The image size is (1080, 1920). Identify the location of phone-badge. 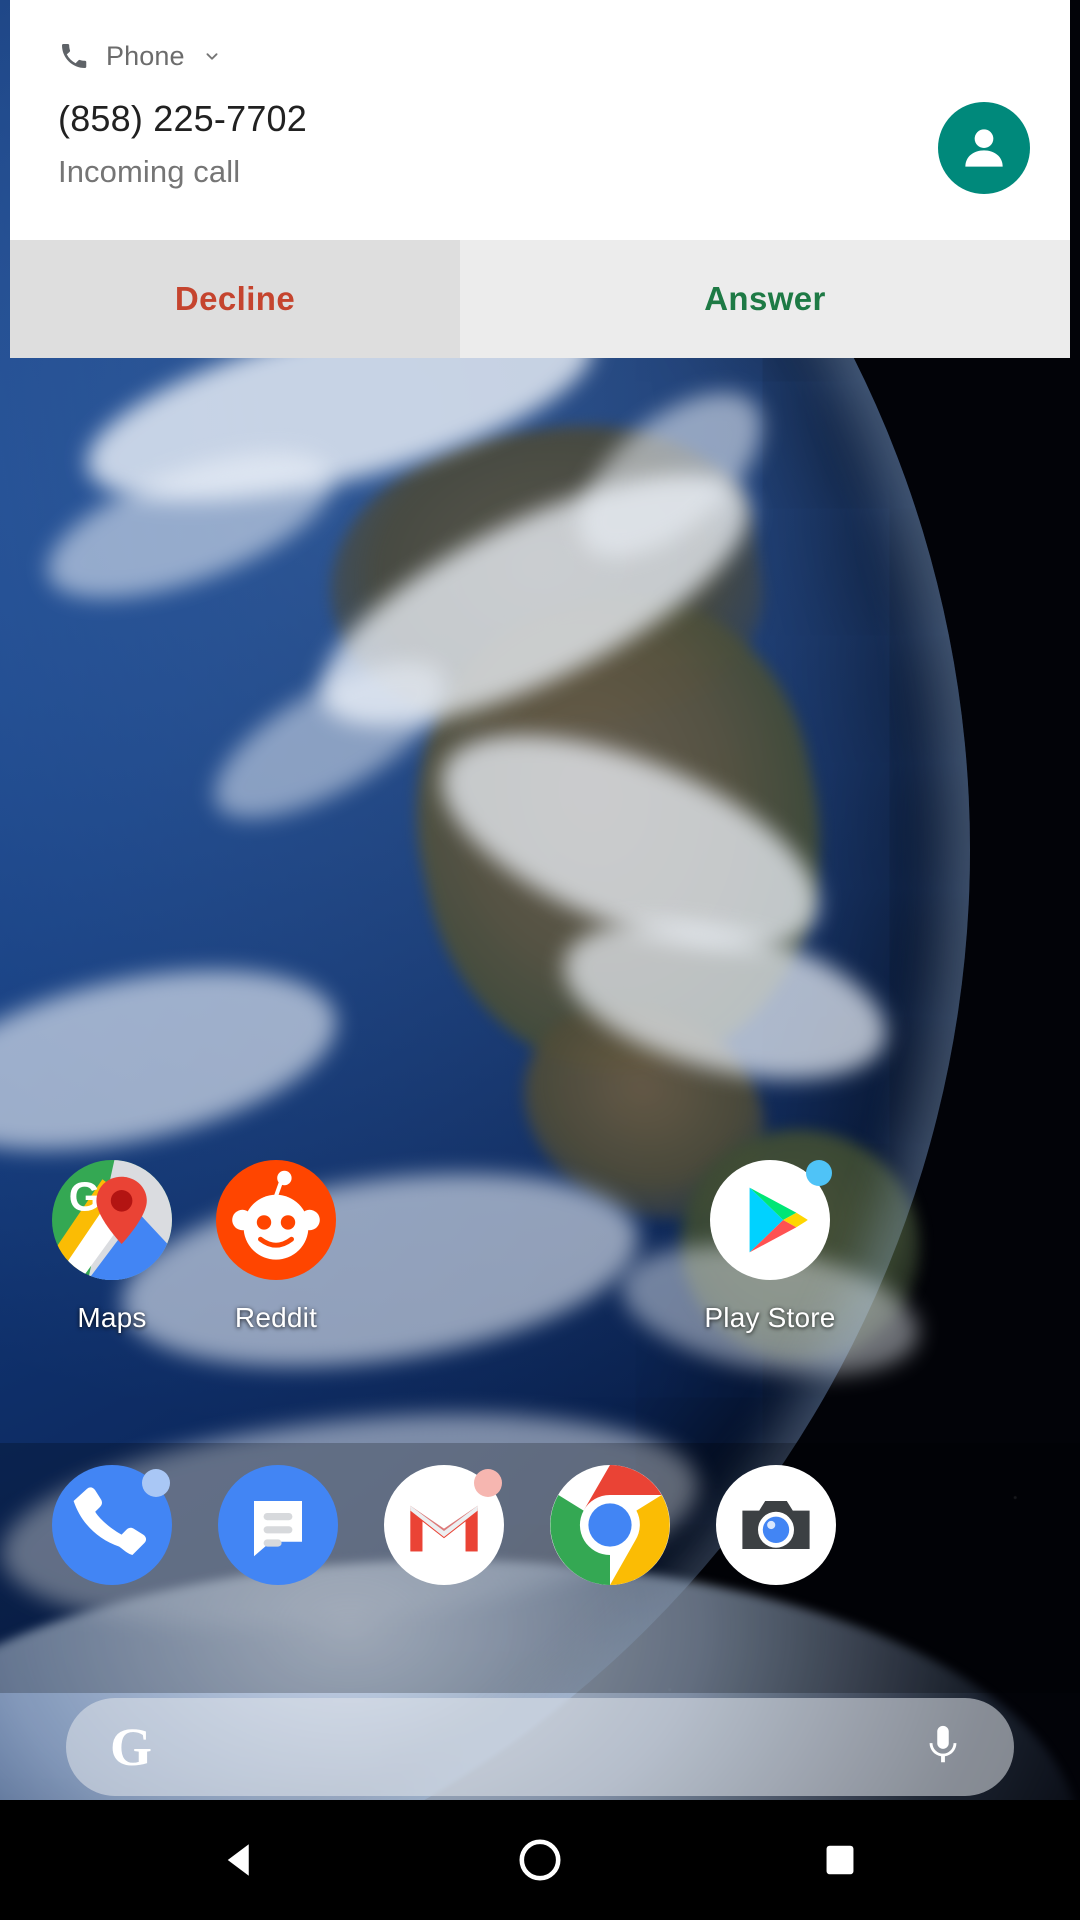
(156, 1483).